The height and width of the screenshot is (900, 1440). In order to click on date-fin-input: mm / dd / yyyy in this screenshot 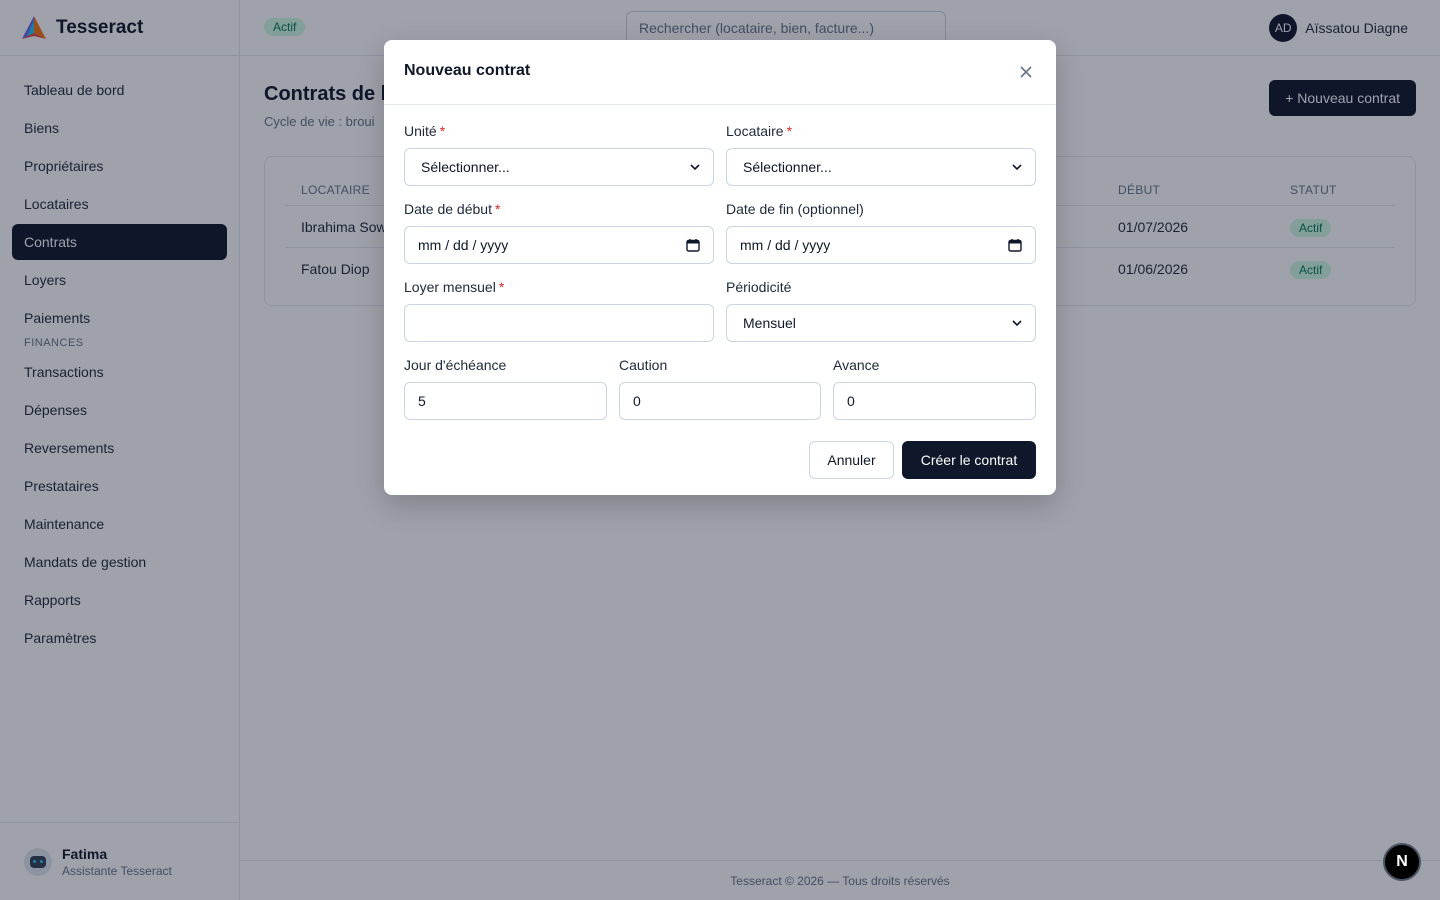, I will do `click(881, 245)`.